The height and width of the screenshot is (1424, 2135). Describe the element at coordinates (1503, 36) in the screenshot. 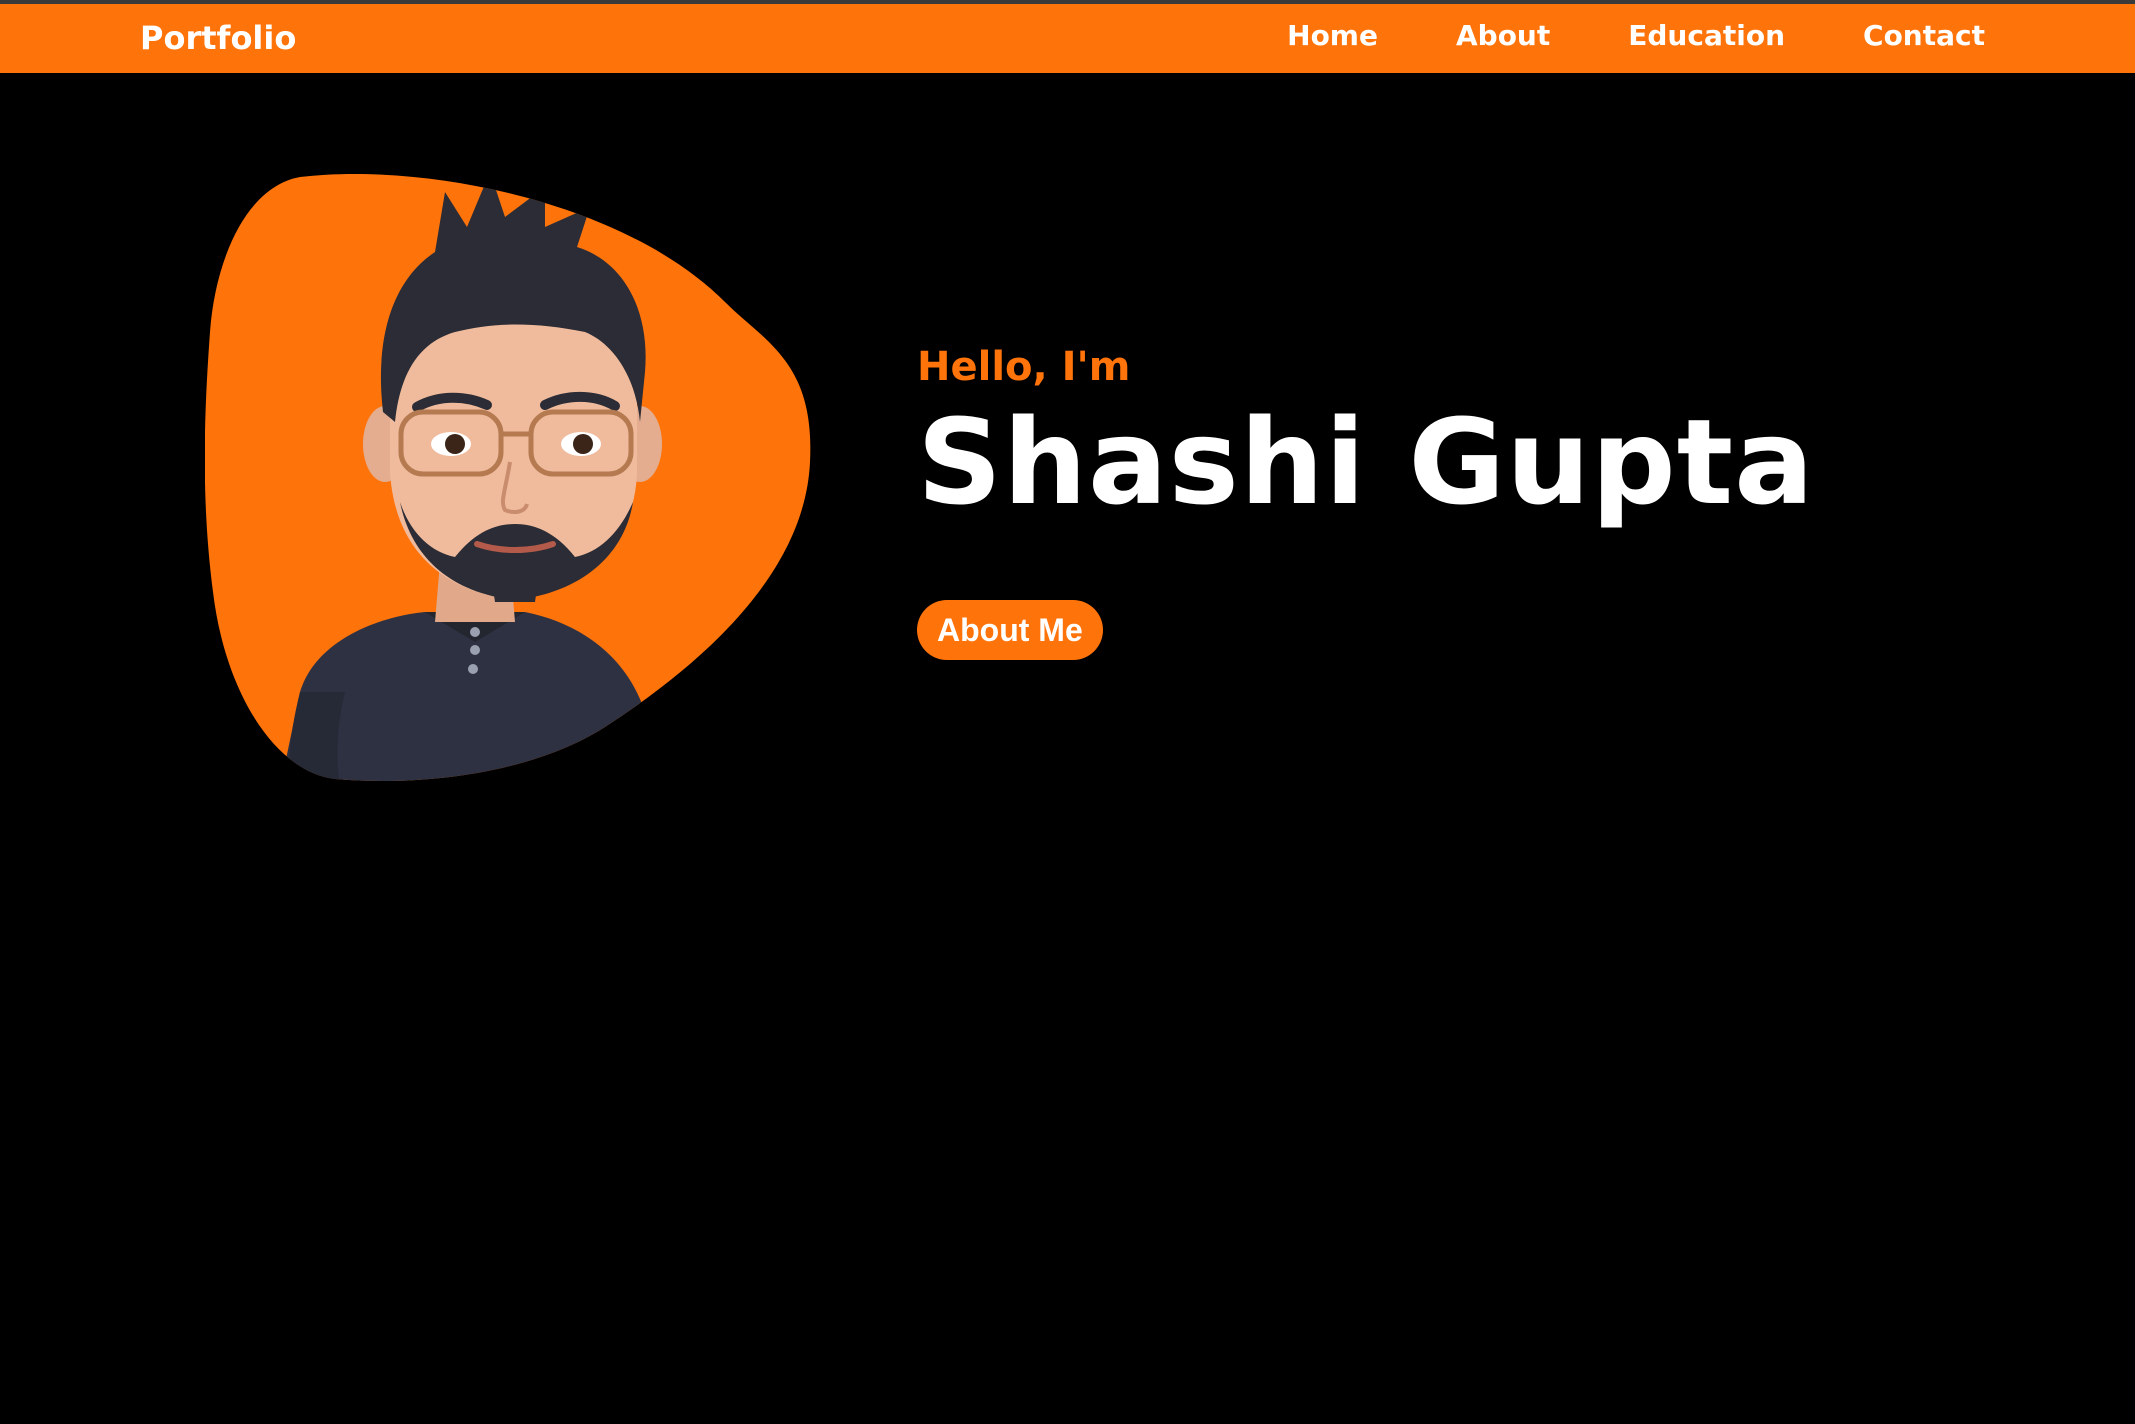

I see `nav-link-about: About` at that location.